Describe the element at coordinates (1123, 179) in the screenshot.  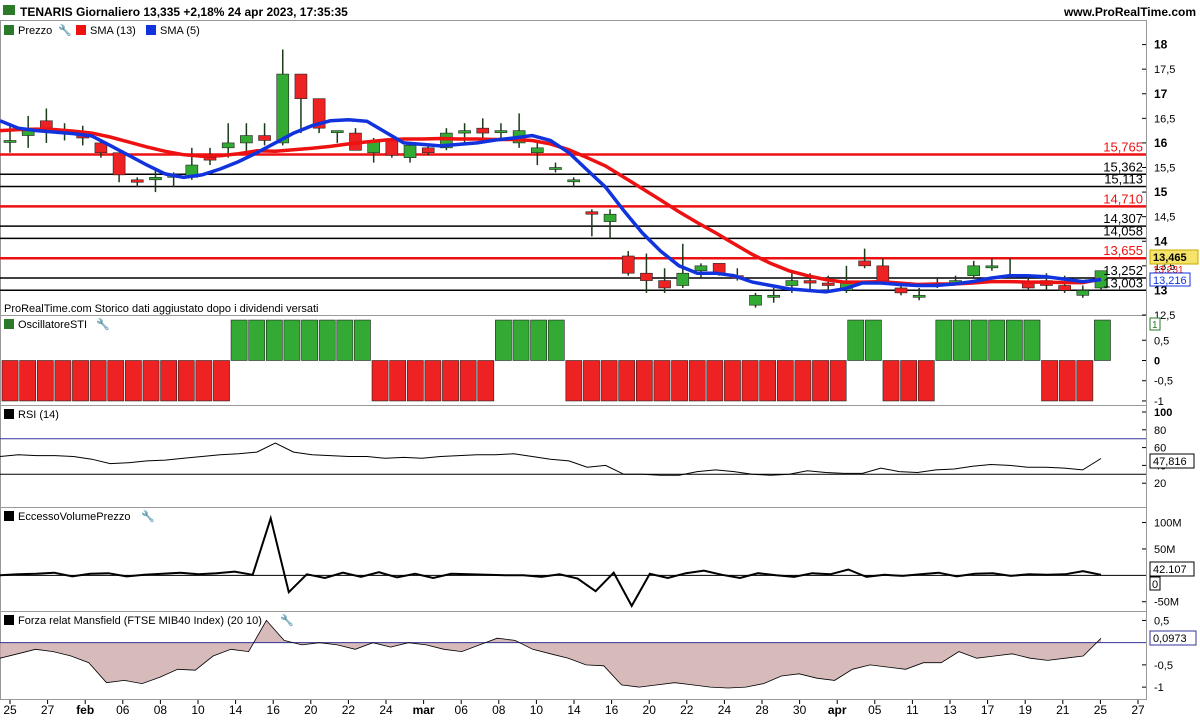
I see `support-label: 15,113` at that location.